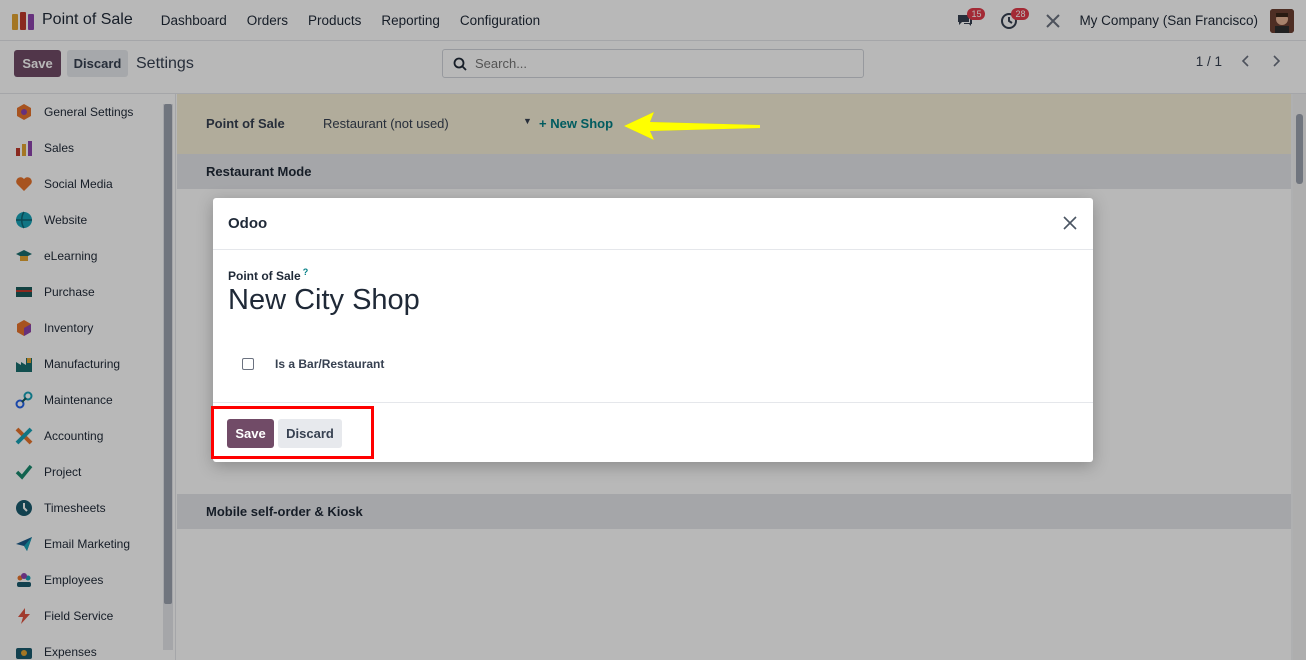  What do you see at coordinates (292, 432) in the screenshot?
I see `annotation-highlight-box` at bounding box center [292, 432].